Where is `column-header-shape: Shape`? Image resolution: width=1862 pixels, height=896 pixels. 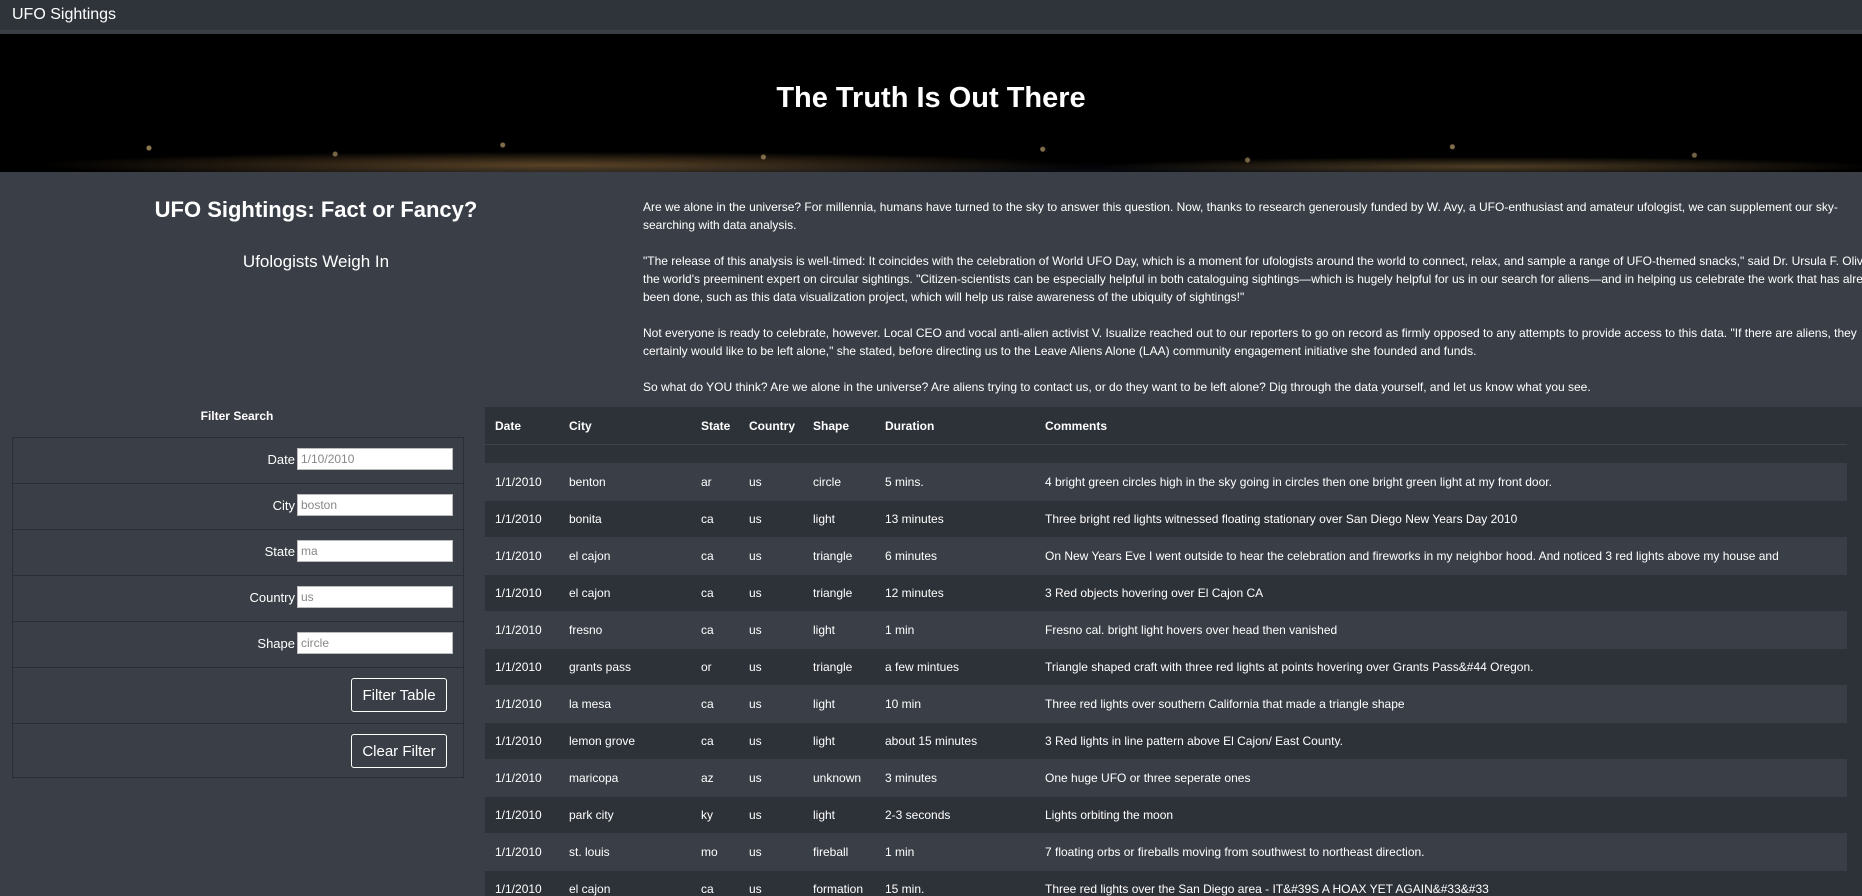 column-header-shape: Shape is located at coordinates (839, 426).